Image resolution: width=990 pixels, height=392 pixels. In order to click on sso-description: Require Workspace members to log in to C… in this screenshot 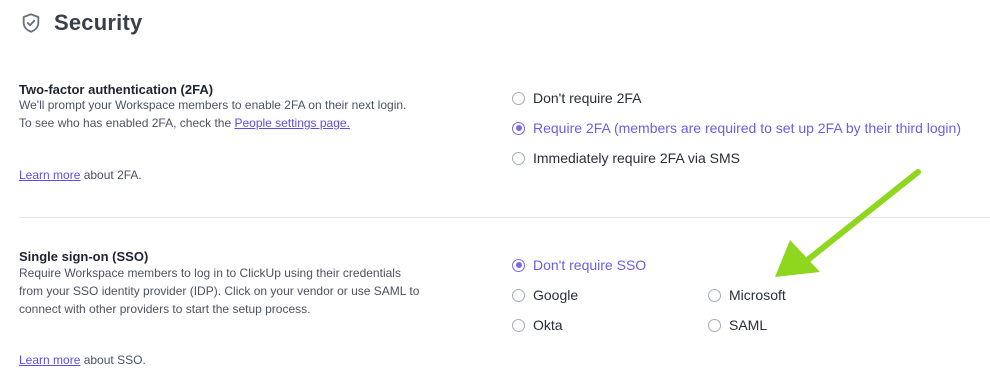, I will do `click(239, 291)`.